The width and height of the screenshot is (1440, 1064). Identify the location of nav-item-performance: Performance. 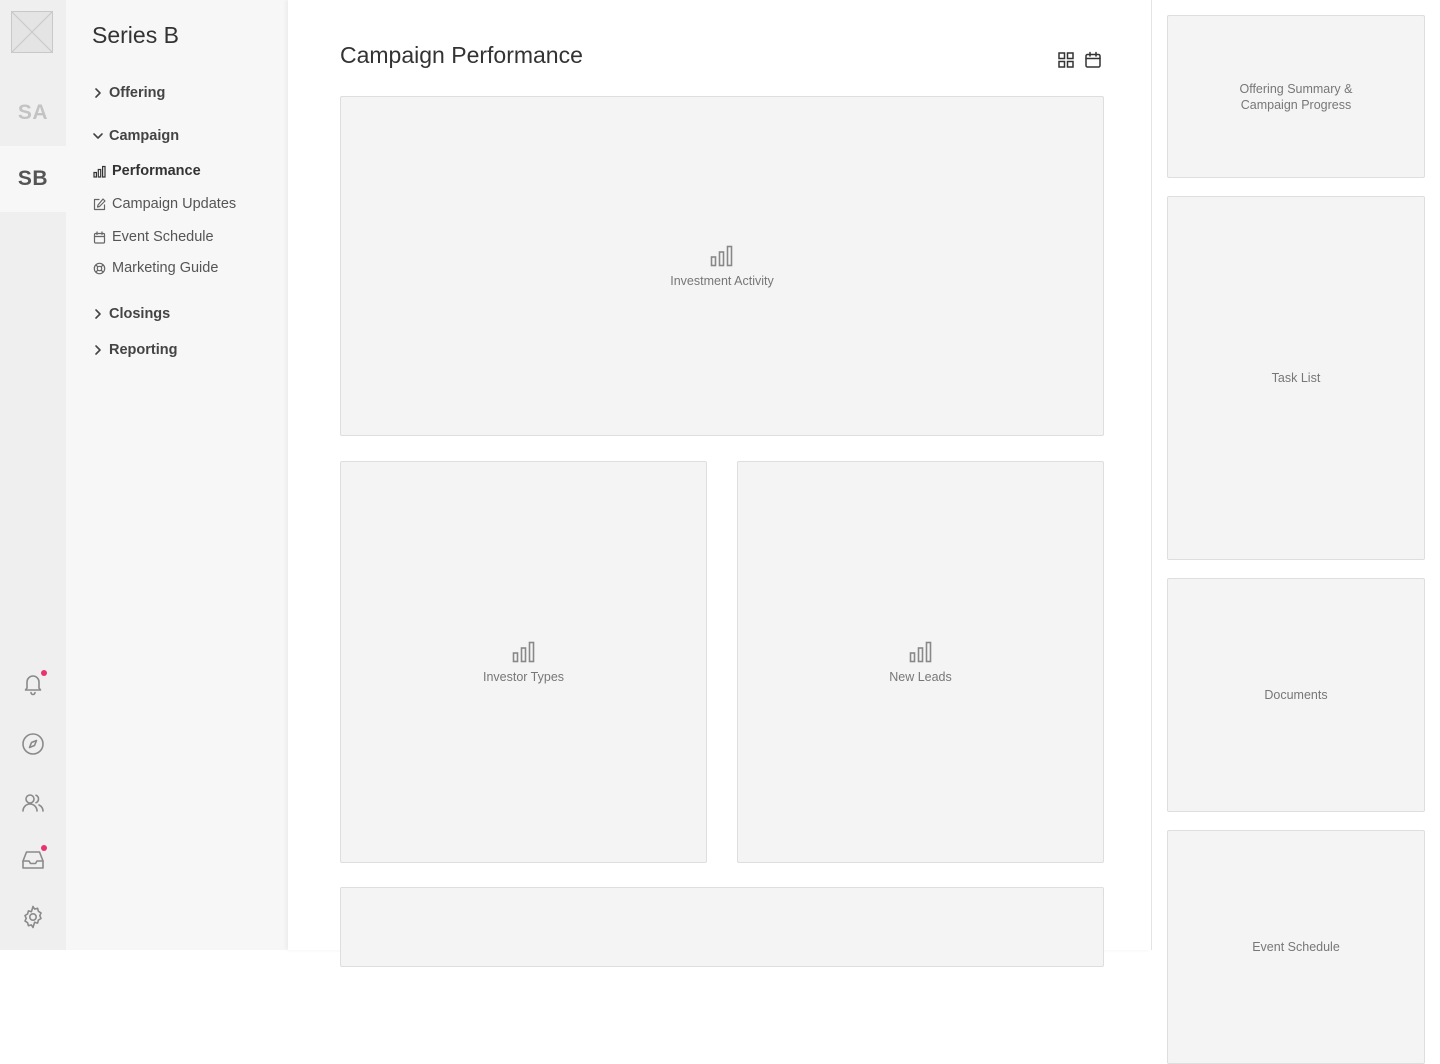
(147, 171).